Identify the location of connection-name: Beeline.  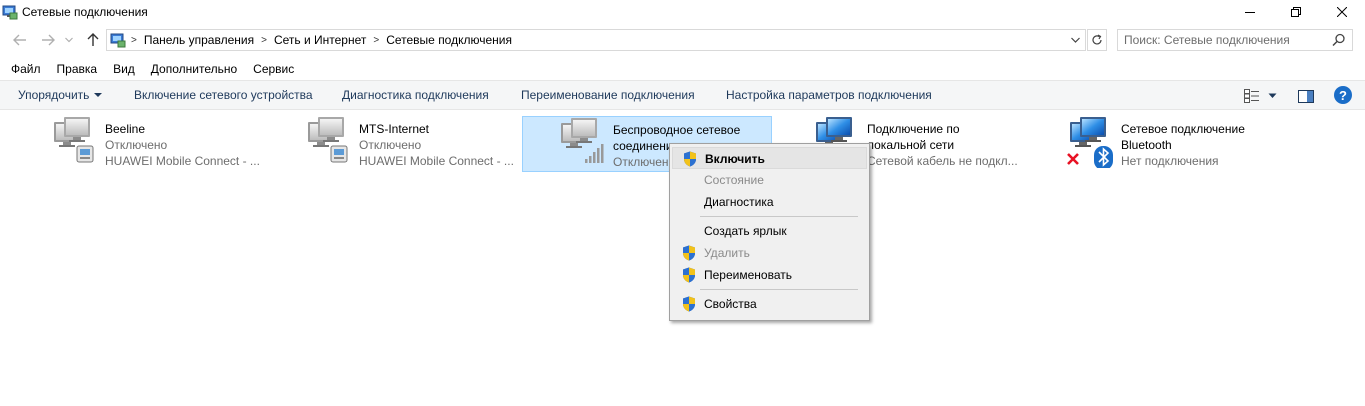
(125, 129).